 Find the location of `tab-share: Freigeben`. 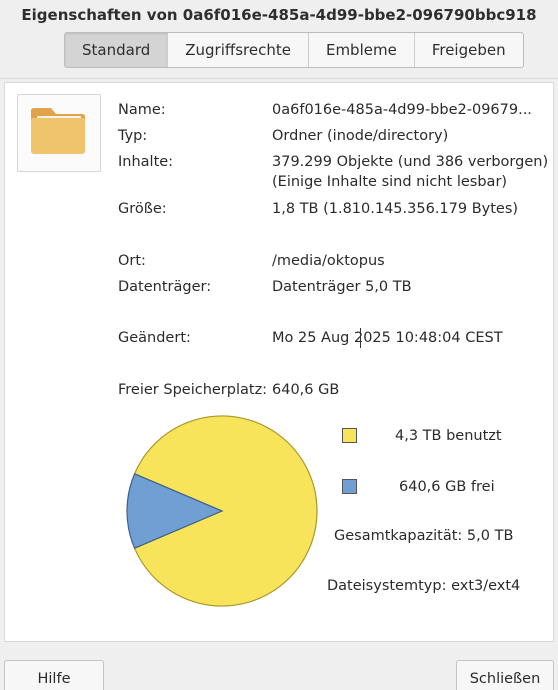

tab-share: Freigeben is located at coordinates (468, 50).